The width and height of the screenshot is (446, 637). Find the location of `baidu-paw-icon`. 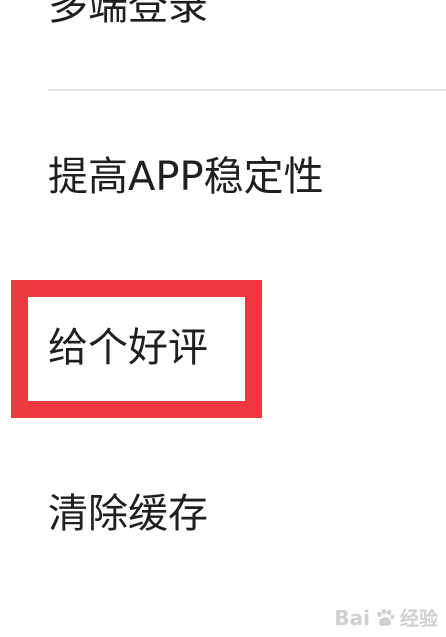

baidu-paw-icon is located at coordinates (386, 617).